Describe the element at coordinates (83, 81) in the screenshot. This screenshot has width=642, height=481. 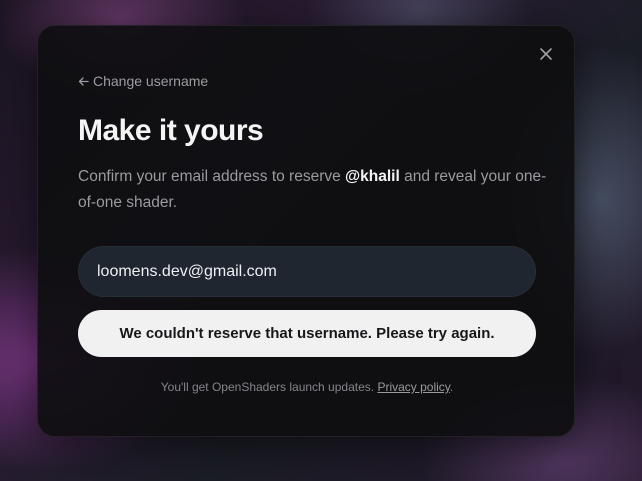
I see `arrow-left-icon` at that location.